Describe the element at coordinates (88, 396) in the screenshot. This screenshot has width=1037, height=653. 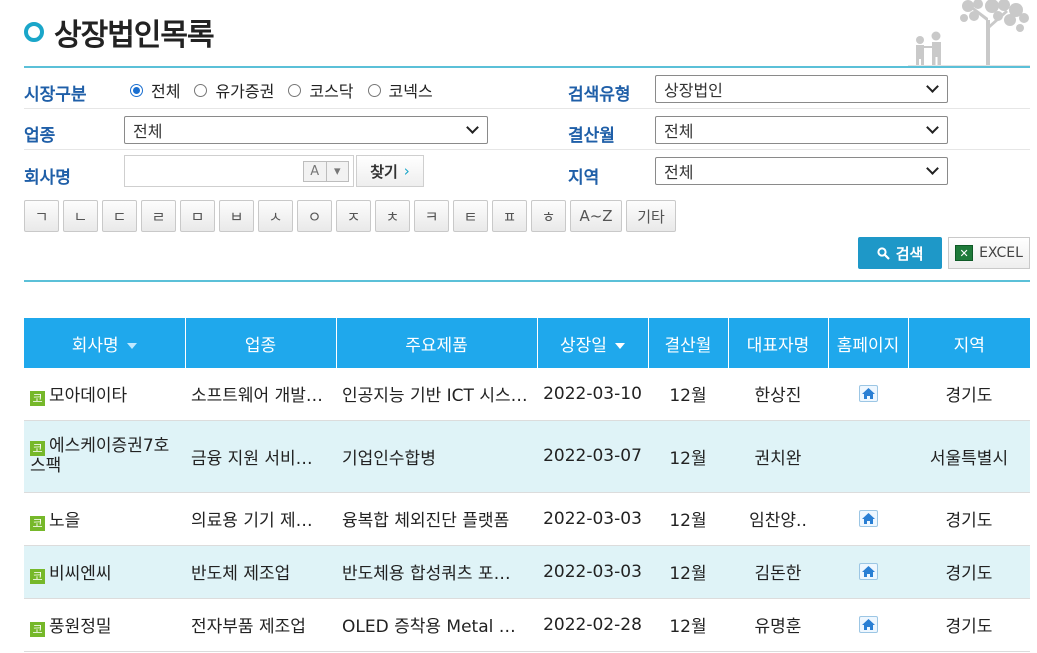
I see `company-name: 모아데이타` at that location.